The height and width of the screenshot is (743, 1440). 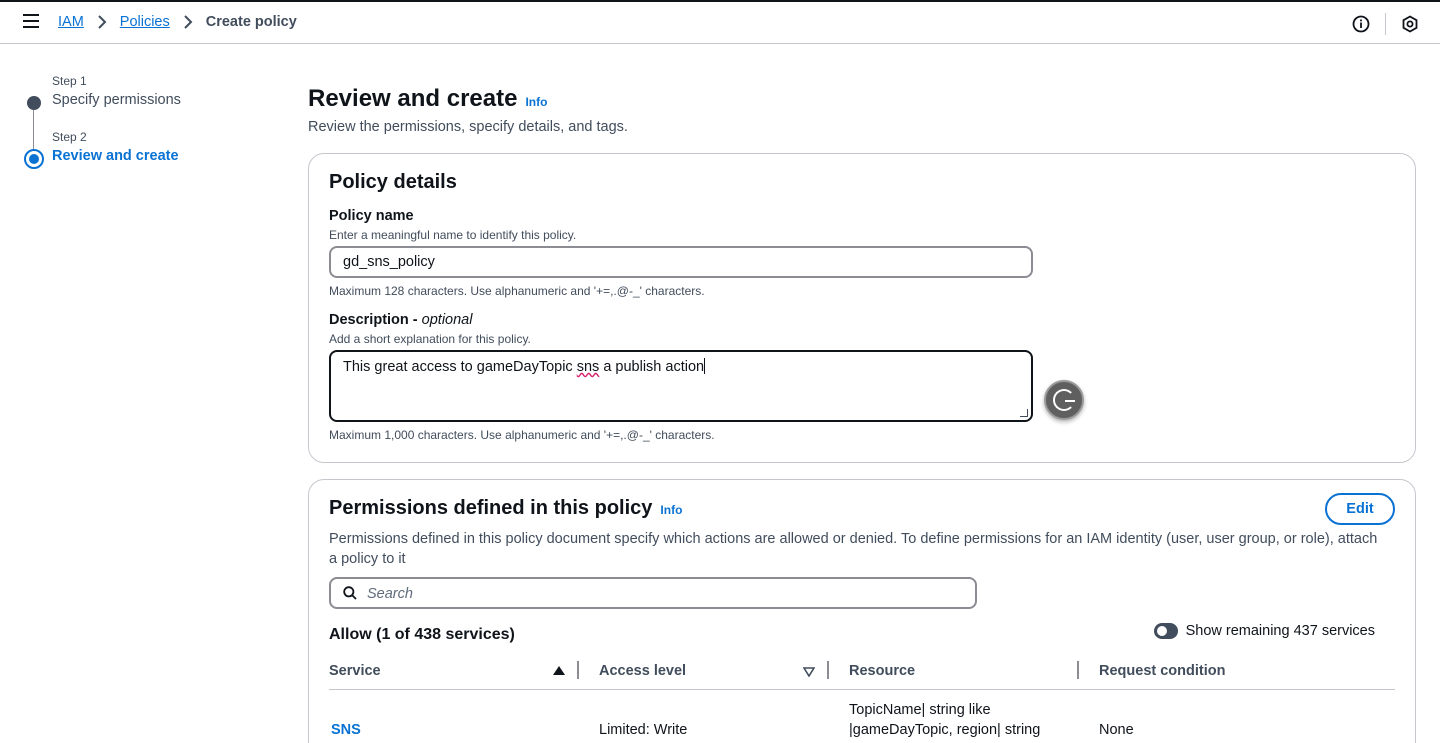 I want to click on card-title: Policy details, so click(x=393, y=182).